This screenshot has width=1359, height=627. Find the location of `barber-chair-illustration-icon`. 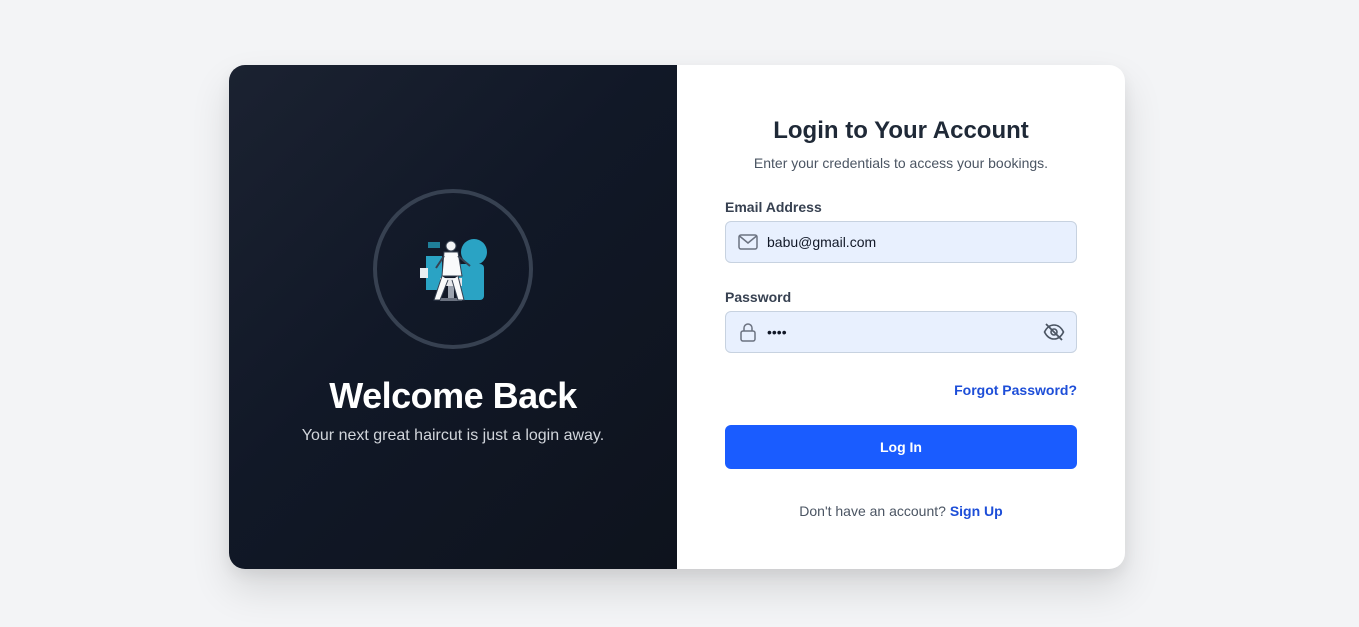

barber-chair-illustration-icon is located at coordinates (453, 270).